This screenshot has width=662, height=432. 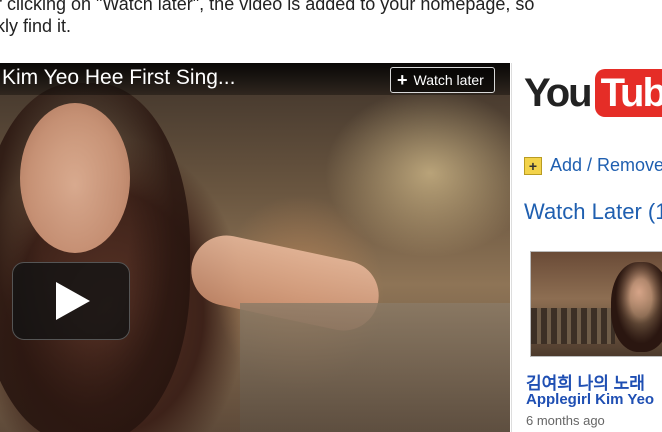 I want to click on plus-icon: +, so click(x=402, y=80).